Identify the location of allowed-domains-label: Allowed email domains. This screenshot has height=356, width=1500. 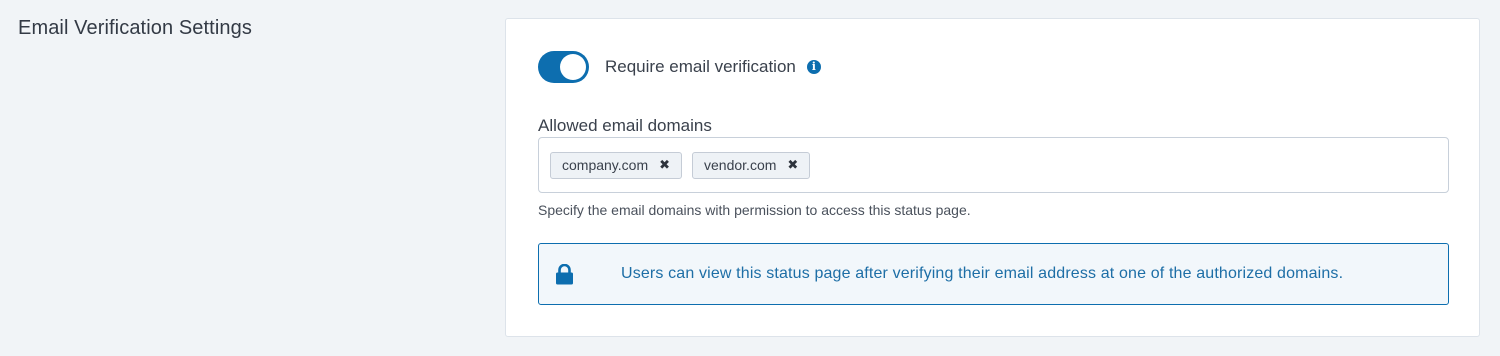
(625, 125).